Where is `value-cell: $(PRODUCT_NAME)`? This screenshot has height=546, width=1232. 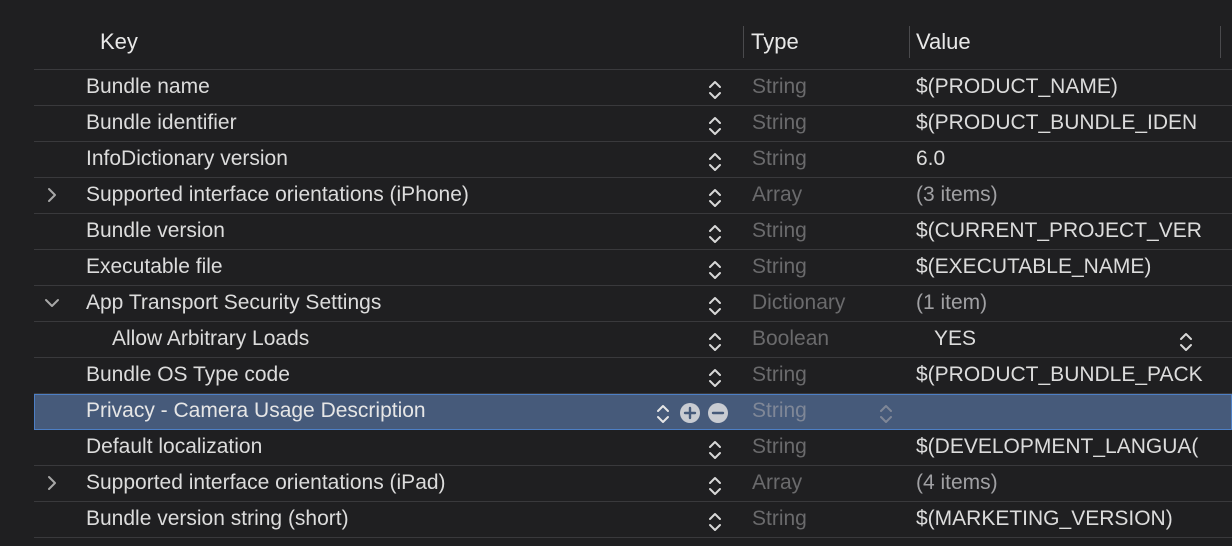 value-cell: $(PRODUCT_NAME) is located at coordinates (1066, 87).